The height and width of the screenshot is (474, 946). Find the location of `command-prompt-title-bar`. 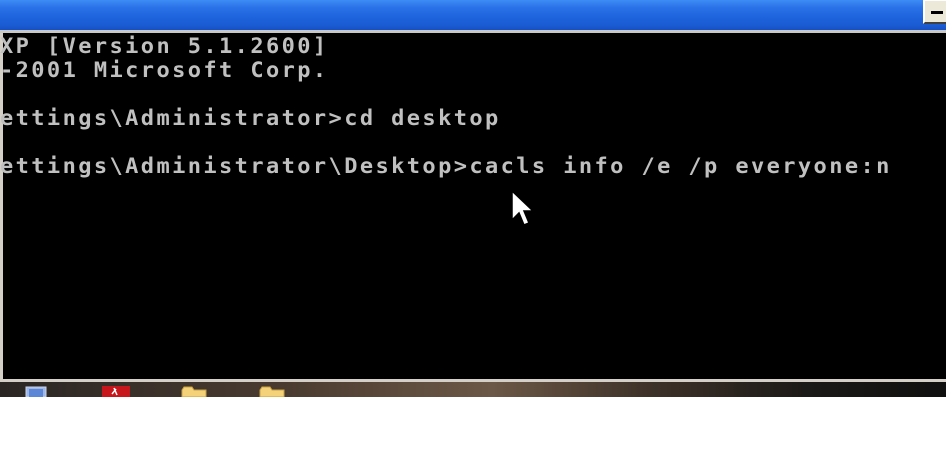

command-prompt-title-bar is located at coordinates (473, 15).